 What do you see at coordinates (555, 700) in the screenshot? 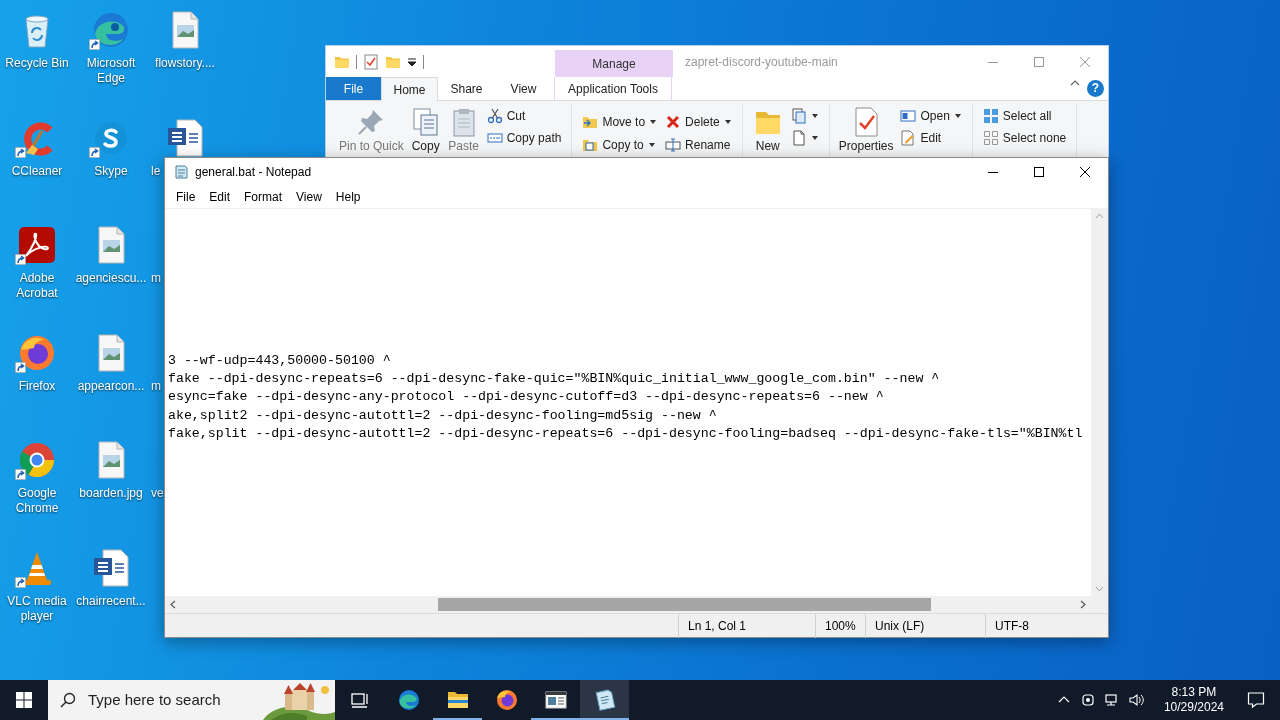
I see `app-window-icon` at bounding box center [555, 700].